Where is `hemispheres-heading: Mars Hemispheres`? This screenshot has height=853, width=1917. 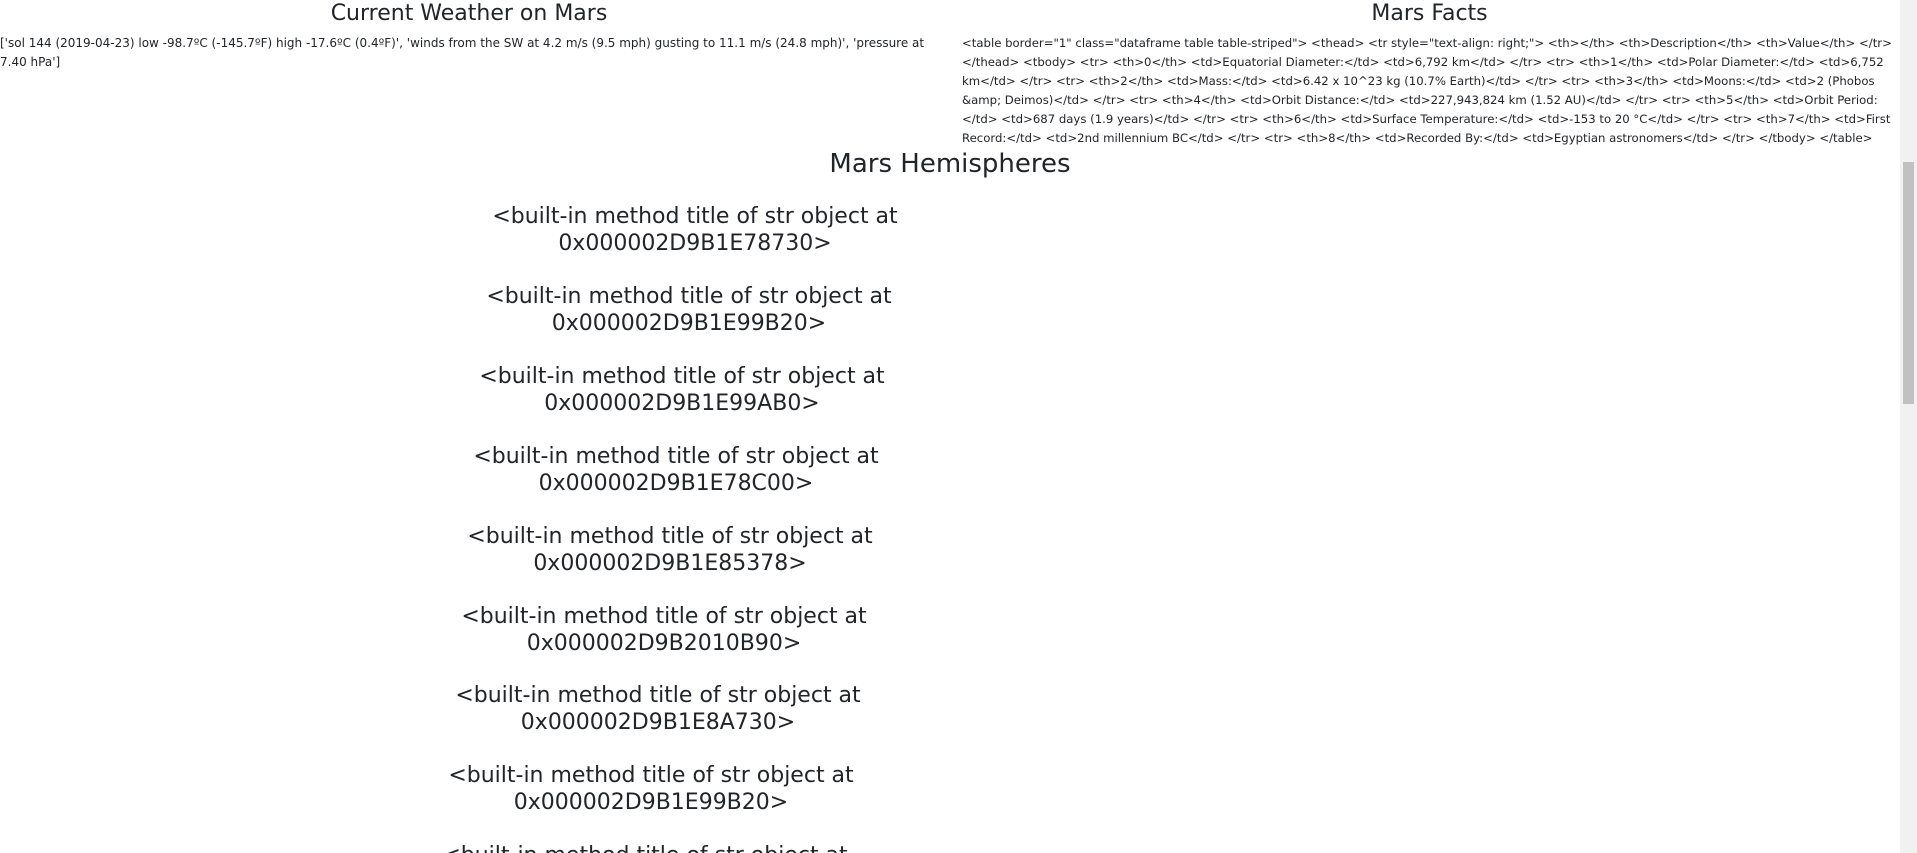
hemispheres-heading: Mars Hemispheres is located at coordinates (950, 164).